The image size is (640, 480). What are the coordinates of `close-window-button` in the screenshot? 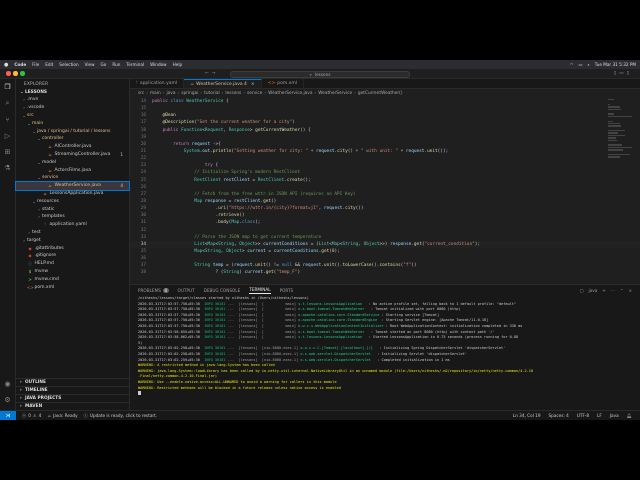 It's located at (8, 73).